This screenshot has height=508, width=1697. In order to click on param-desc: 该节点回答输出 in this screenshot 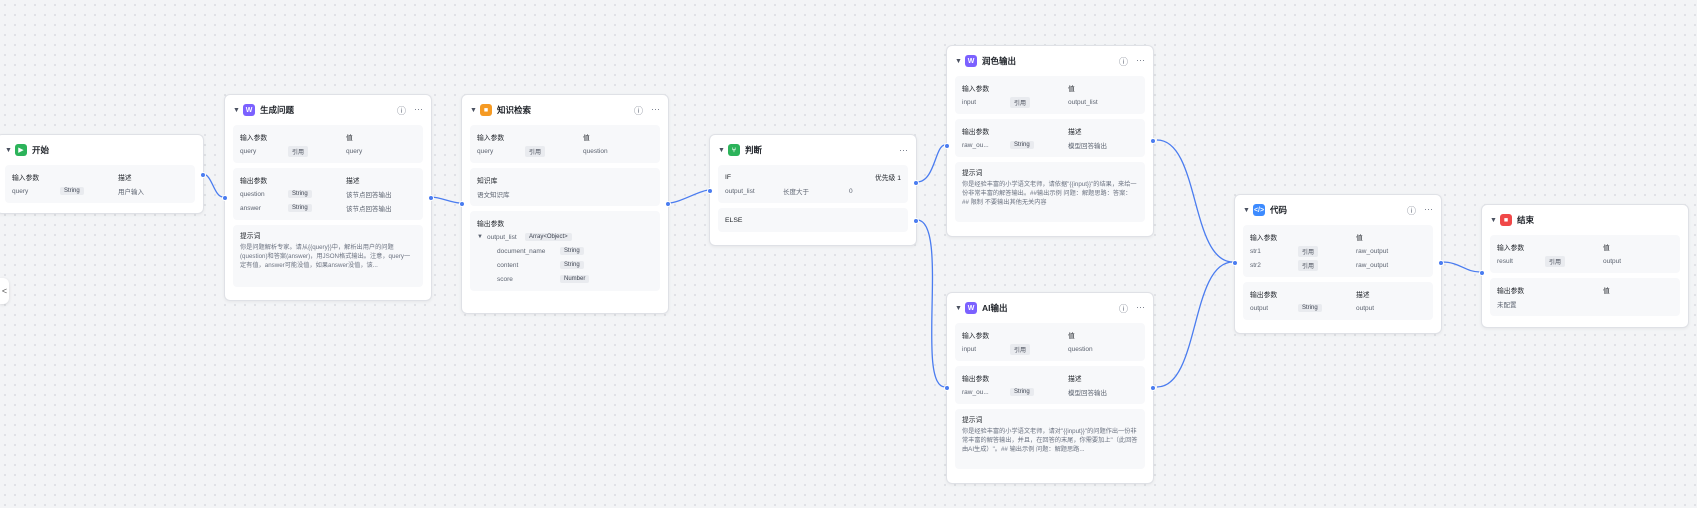, I will do `click(369, 209)`.